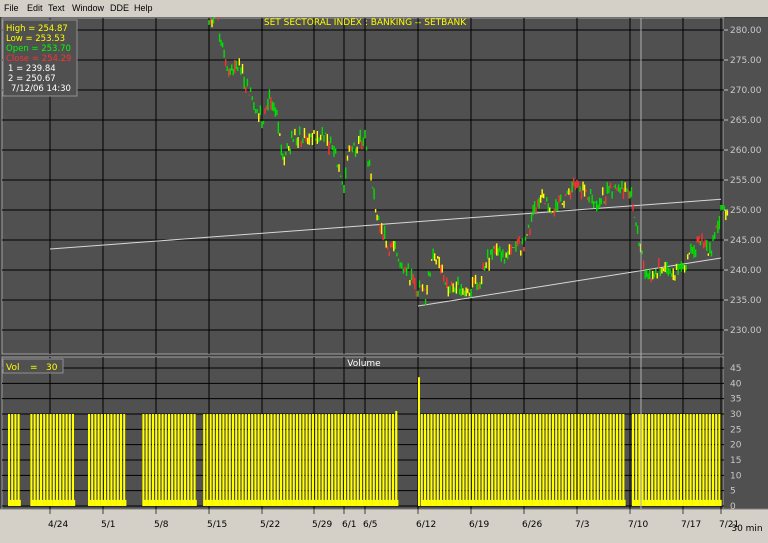 The image size is (768, 543). I want to click on x-tick-label: 5/22, so click(270, 525).